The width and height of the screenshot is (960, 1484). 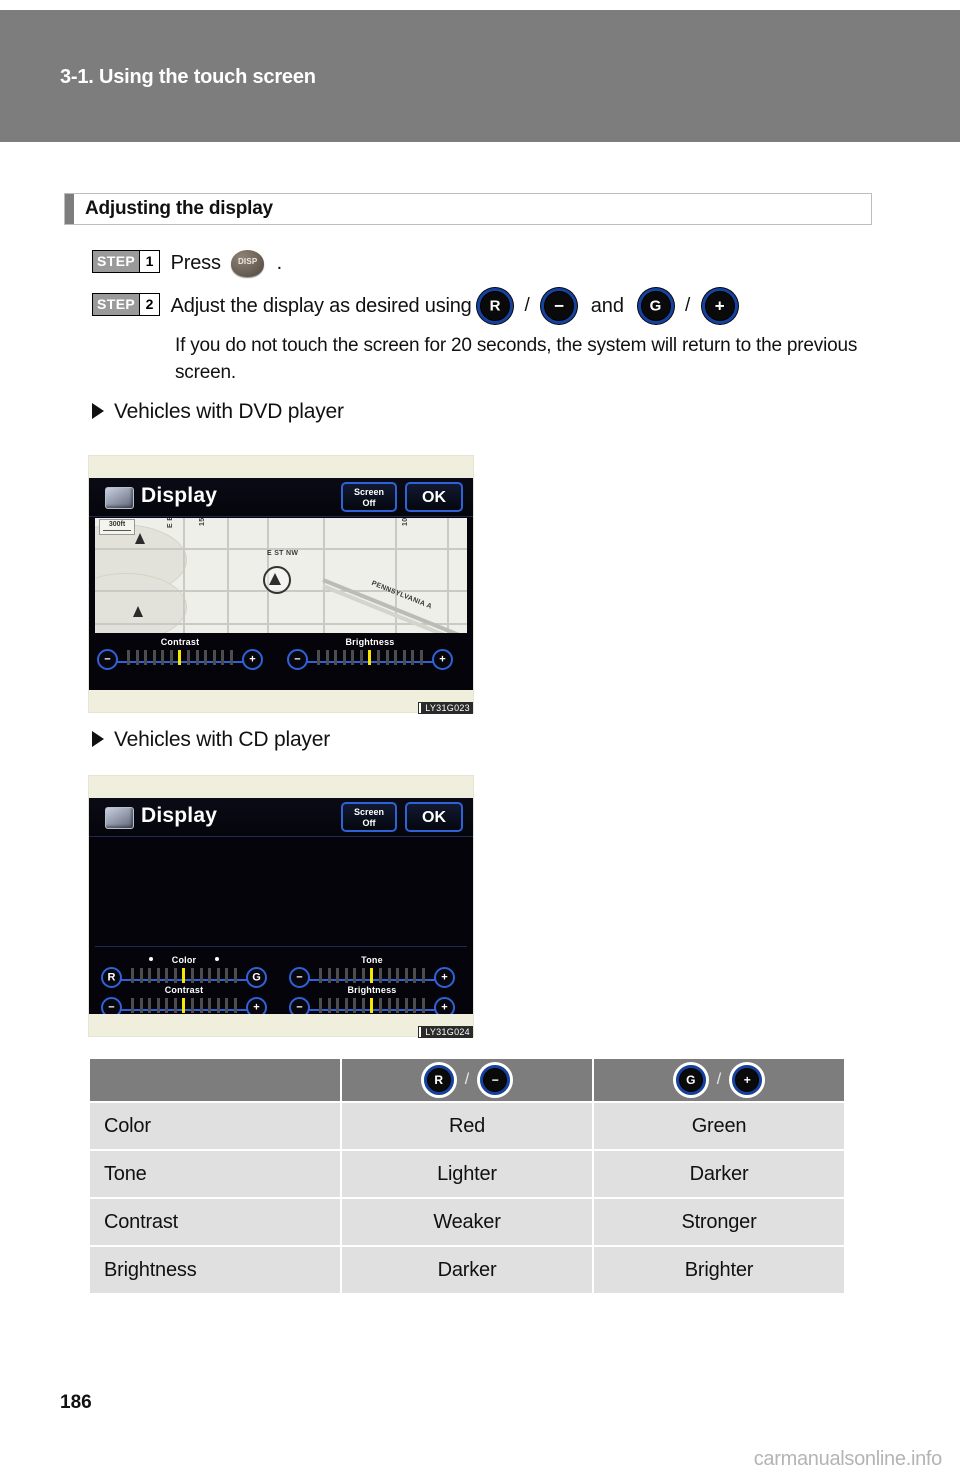 I want to click on table-row: Brightness Darker Brighter, so click(x=467, y=1270).